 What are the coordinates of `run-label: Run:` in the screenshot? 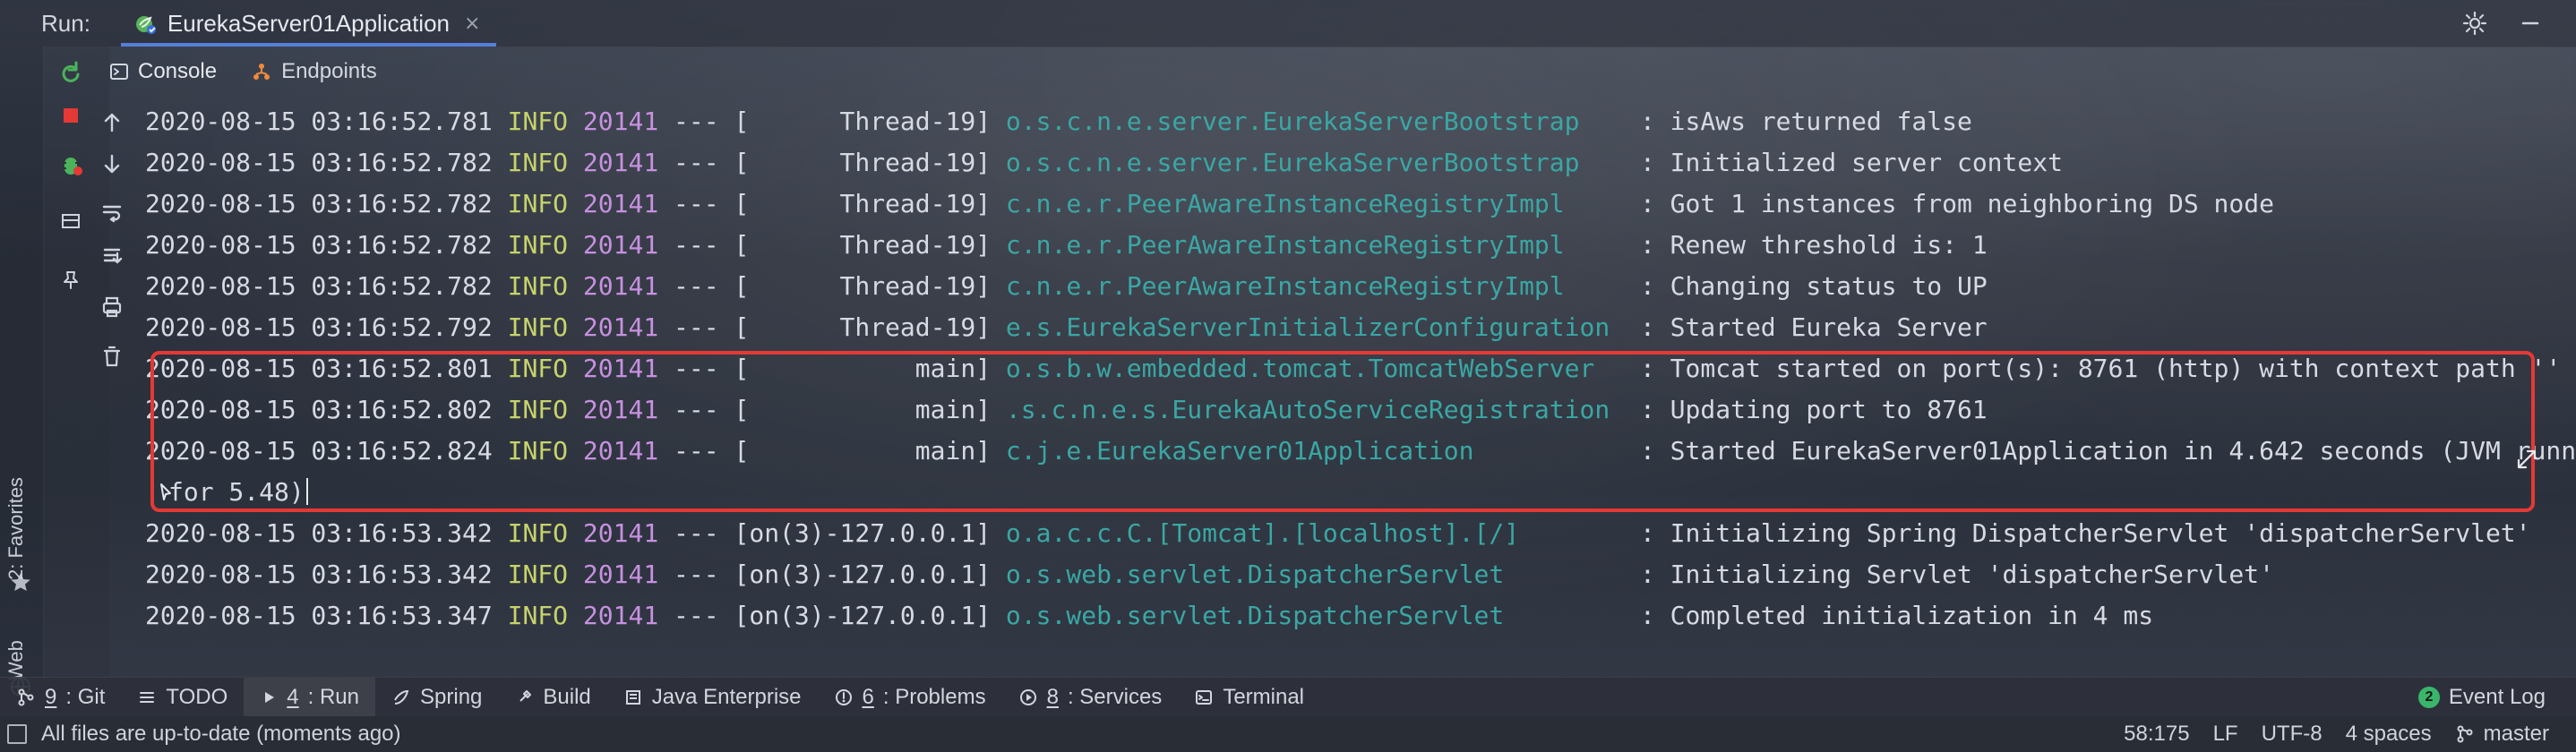 It's located at (65, 23).